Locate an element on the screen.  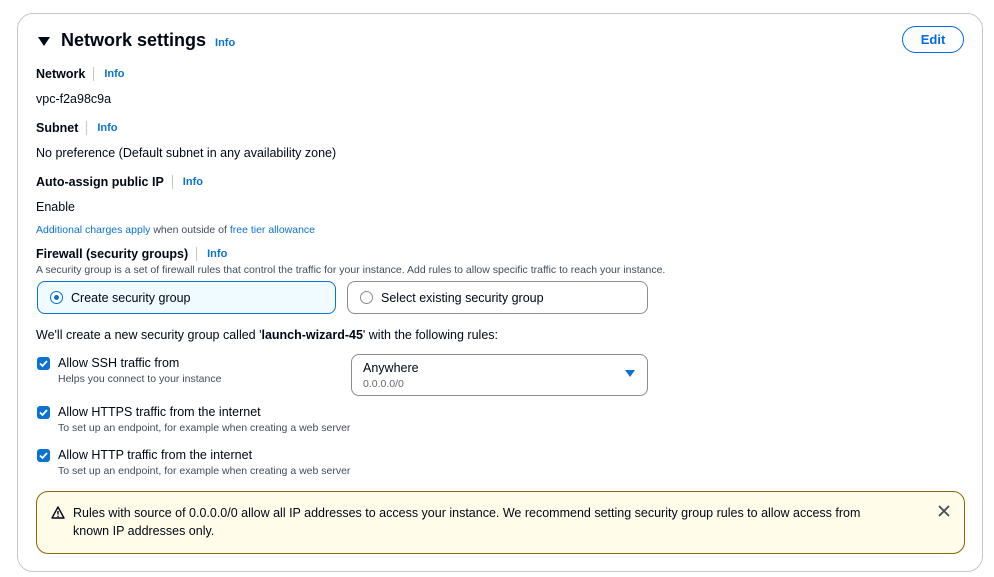
create-security-group-label: Create security group is located at coordinates (131, 297).